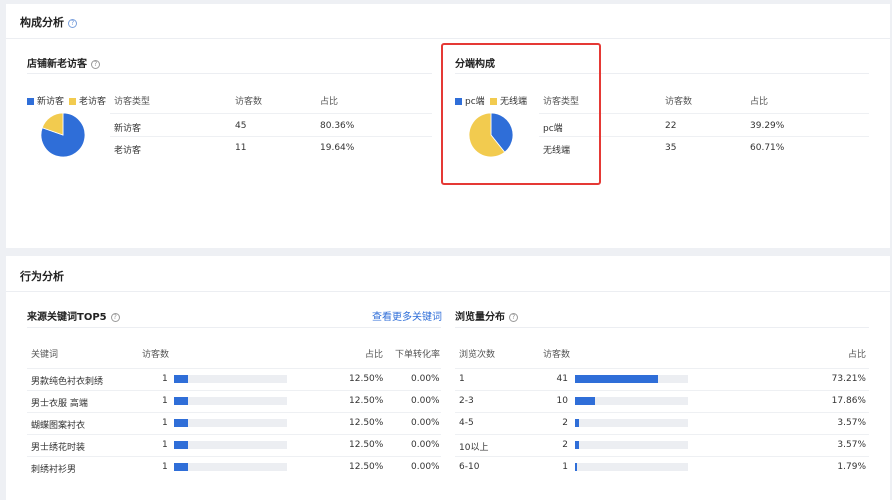  Describe the element at coordinates (466, 401) in the screenshot. I see `view-count-range: 2-3` at that location.